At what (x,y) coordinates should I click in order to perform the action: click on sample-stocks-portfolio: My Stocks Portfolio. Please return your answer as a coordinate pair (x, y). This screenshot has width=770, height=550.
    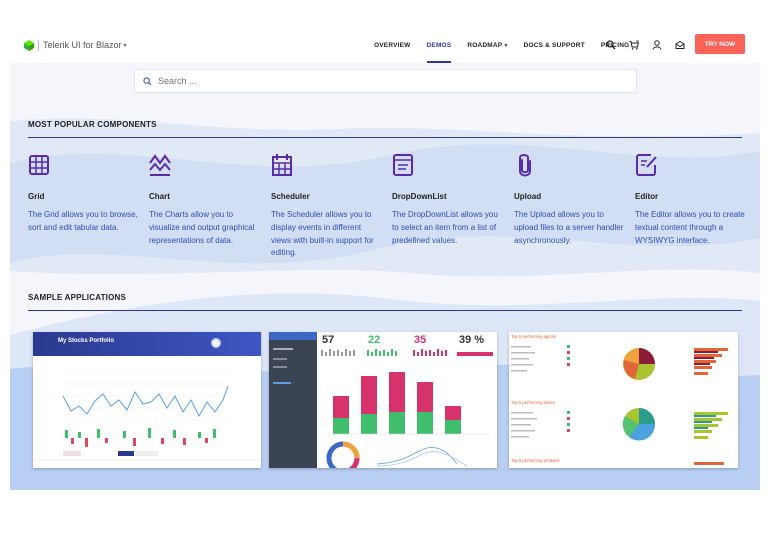
    Looking at the image, I should click on (147, 400).